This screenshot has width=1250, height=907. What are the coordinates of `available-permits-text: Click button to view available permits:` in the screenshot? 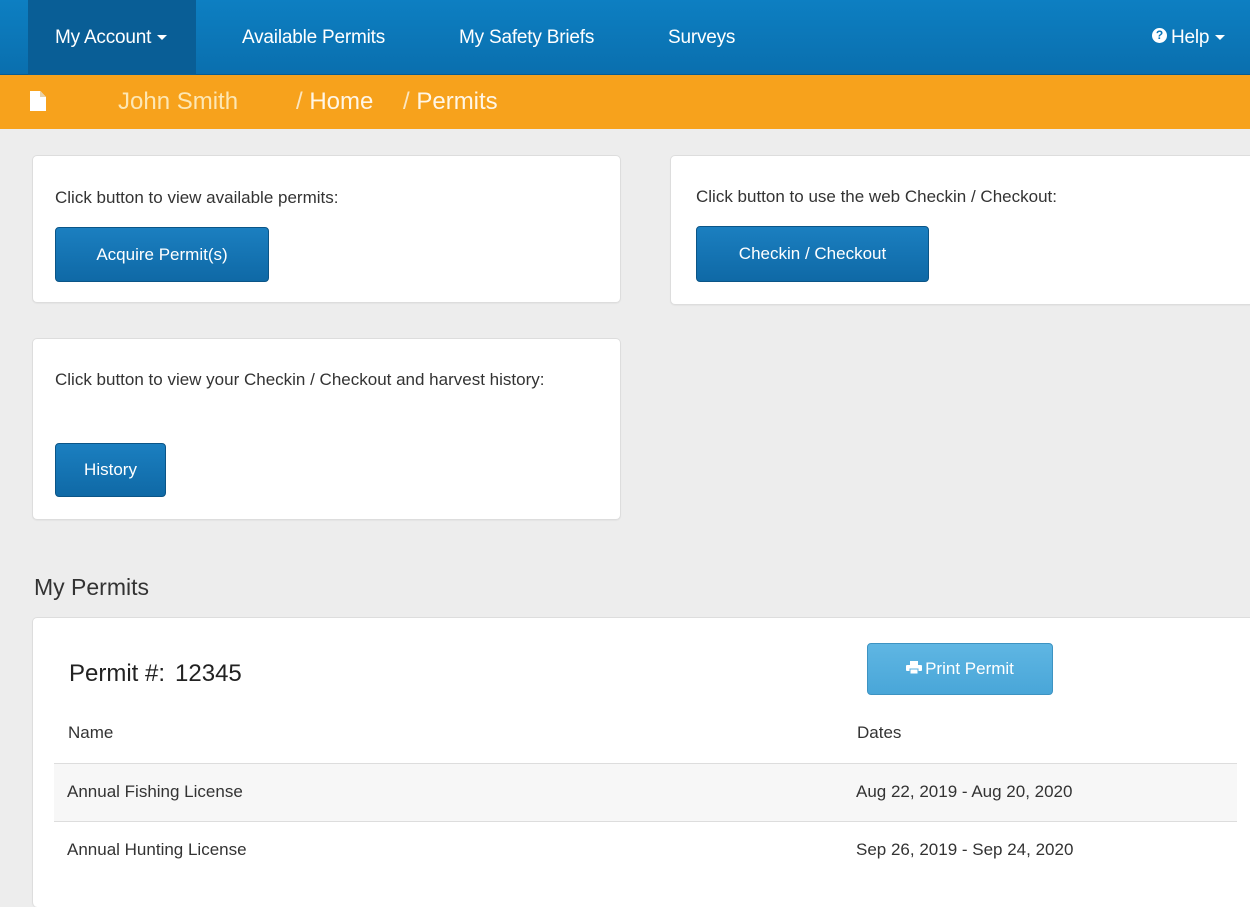 It's located at (197, 197).